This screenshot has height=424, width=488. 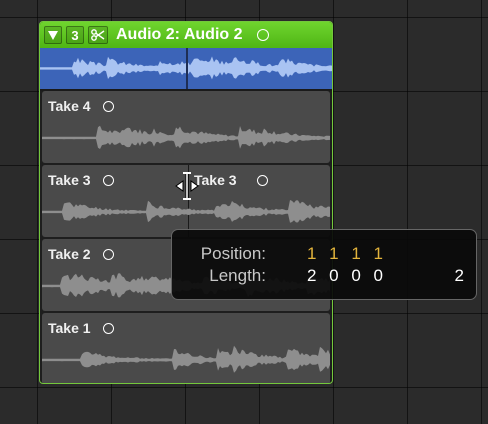 I want to click on take-label-4: Take 4, so click(x=81, y=106).